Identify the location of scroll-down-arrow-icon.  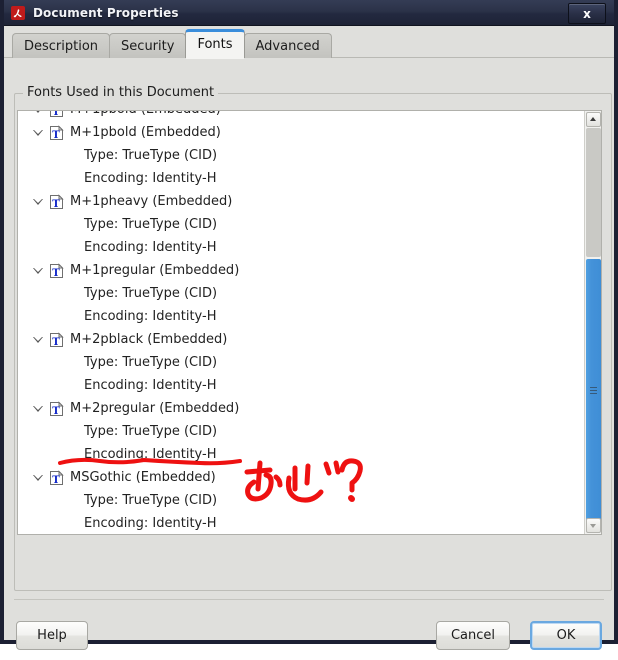
(593, 525).